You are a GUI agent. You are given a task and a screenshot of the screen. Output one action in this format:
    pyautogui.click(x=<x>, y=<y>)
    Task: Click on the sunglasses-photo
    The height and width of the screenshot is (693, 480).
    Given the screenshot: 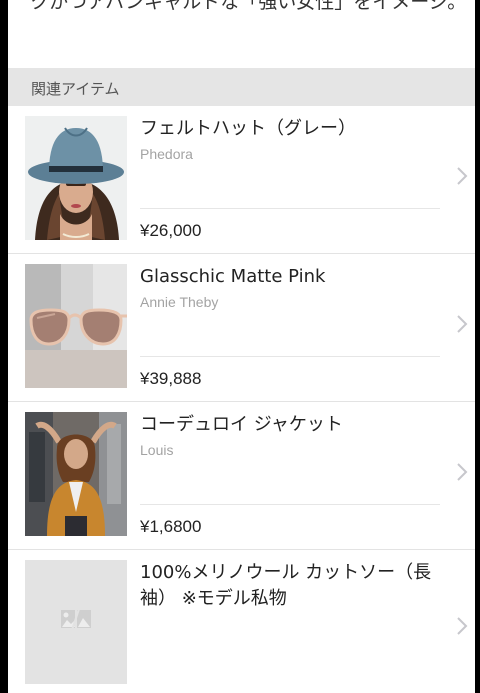 What is the action you would take?
    pyautogui.click(x=76, y=326)
    